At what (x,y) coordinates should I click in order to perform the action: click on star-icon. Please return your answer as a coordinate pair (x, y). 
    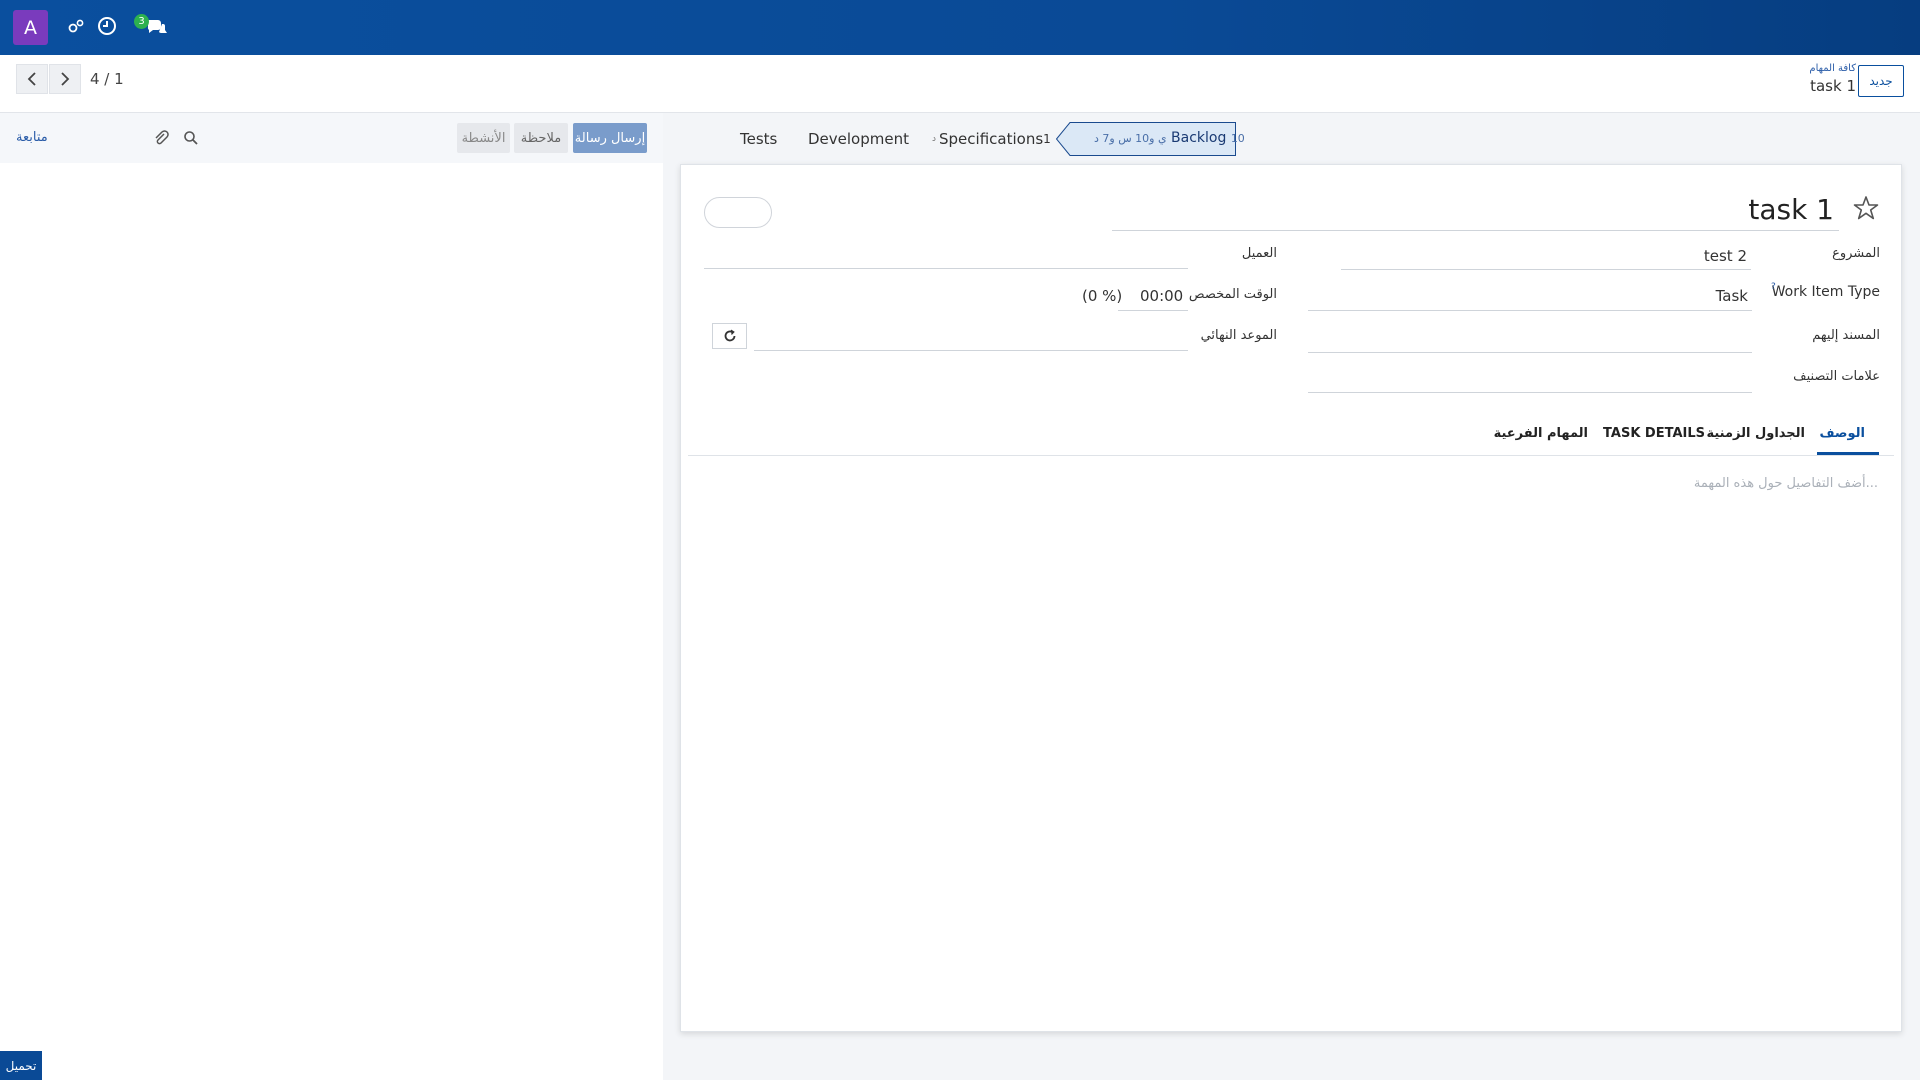
    Looking at the image, I should click on (1866, 208).